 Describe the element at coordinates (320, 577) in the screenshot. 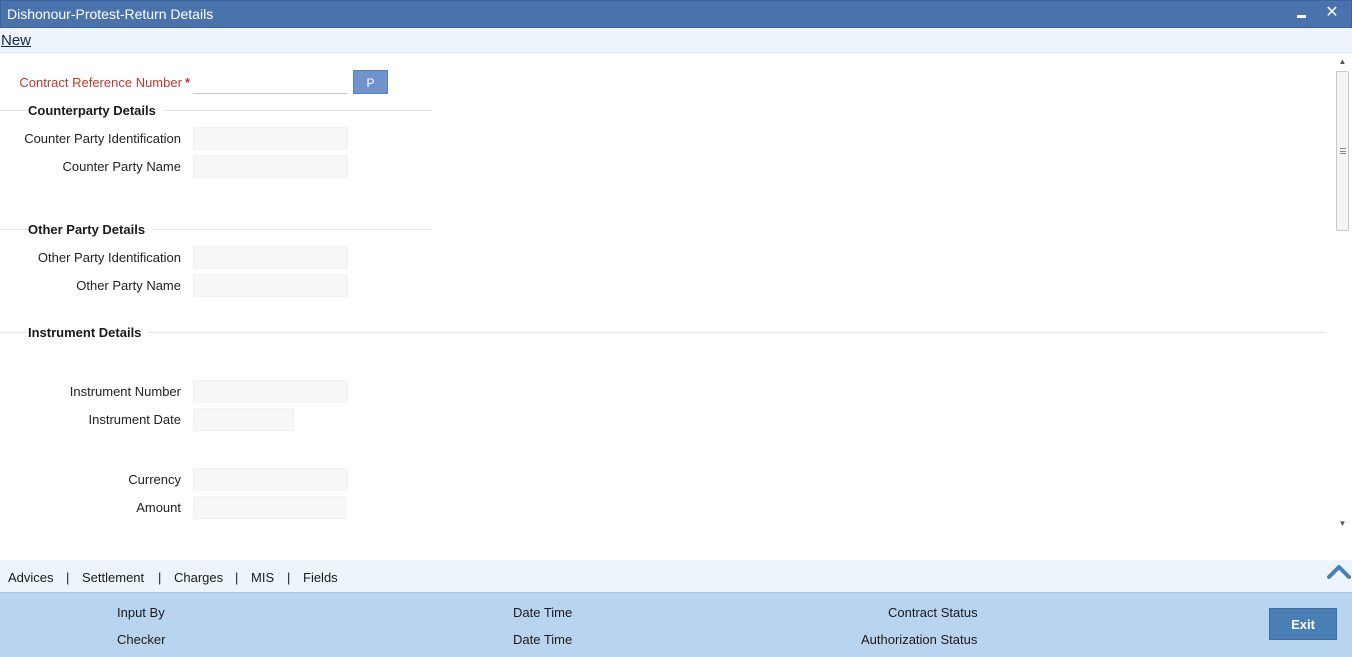

I see `tab-fields: Fields` at that location.